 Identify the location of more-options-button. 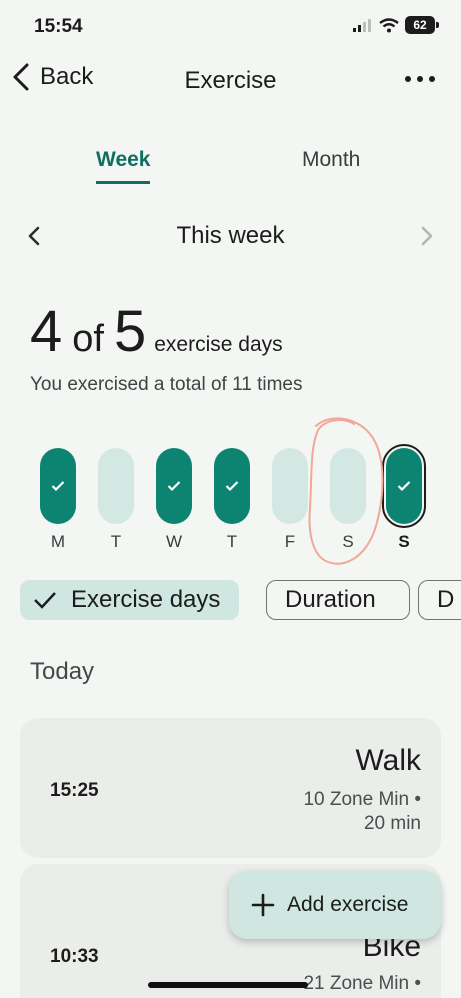
(420, 79).